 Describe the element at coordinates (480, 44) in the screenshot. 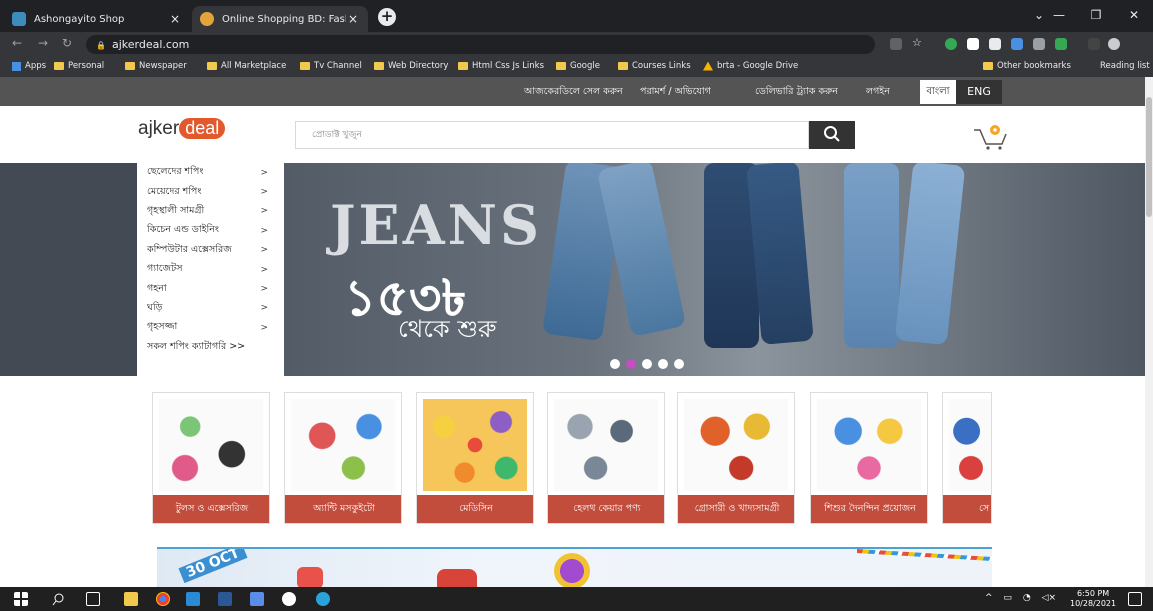

I see `url-field: 🔒 ajkerdeal.com` at that location.